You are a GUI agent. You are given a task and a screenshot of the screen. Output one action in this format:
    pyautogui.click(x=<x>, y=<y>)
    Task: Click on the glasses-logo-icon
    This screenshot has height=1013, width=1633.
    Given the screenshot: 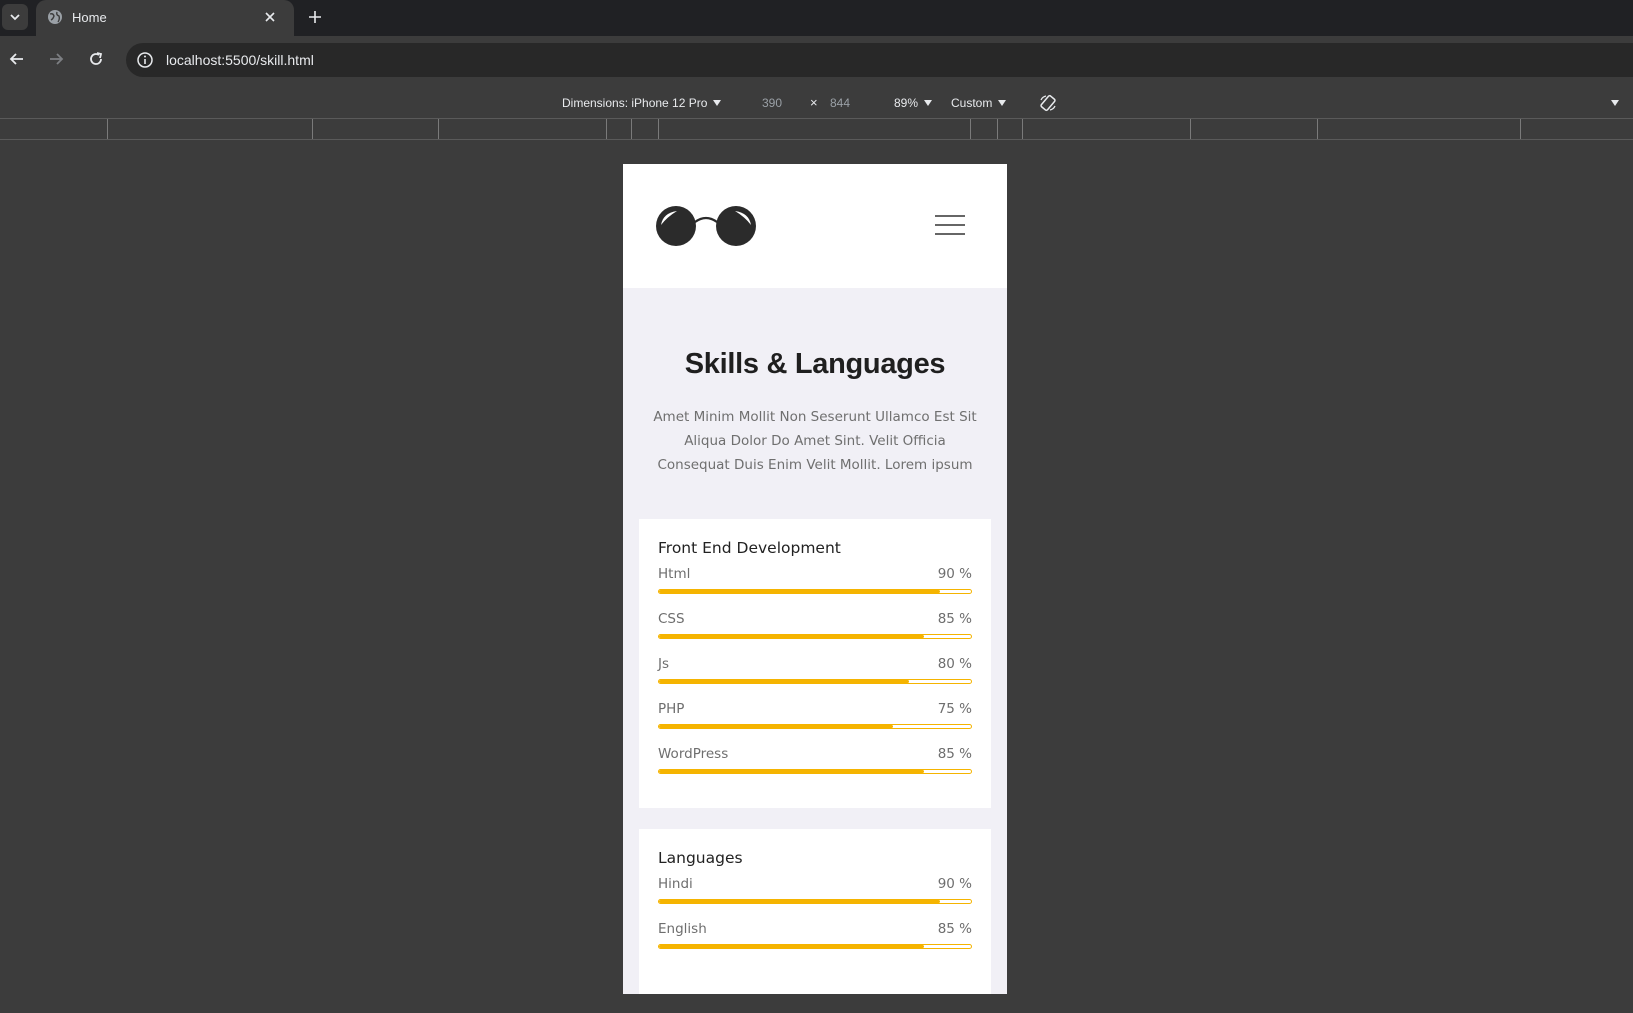 What is the action you would take?
    pyautogui.click(x=706, y=226)
    